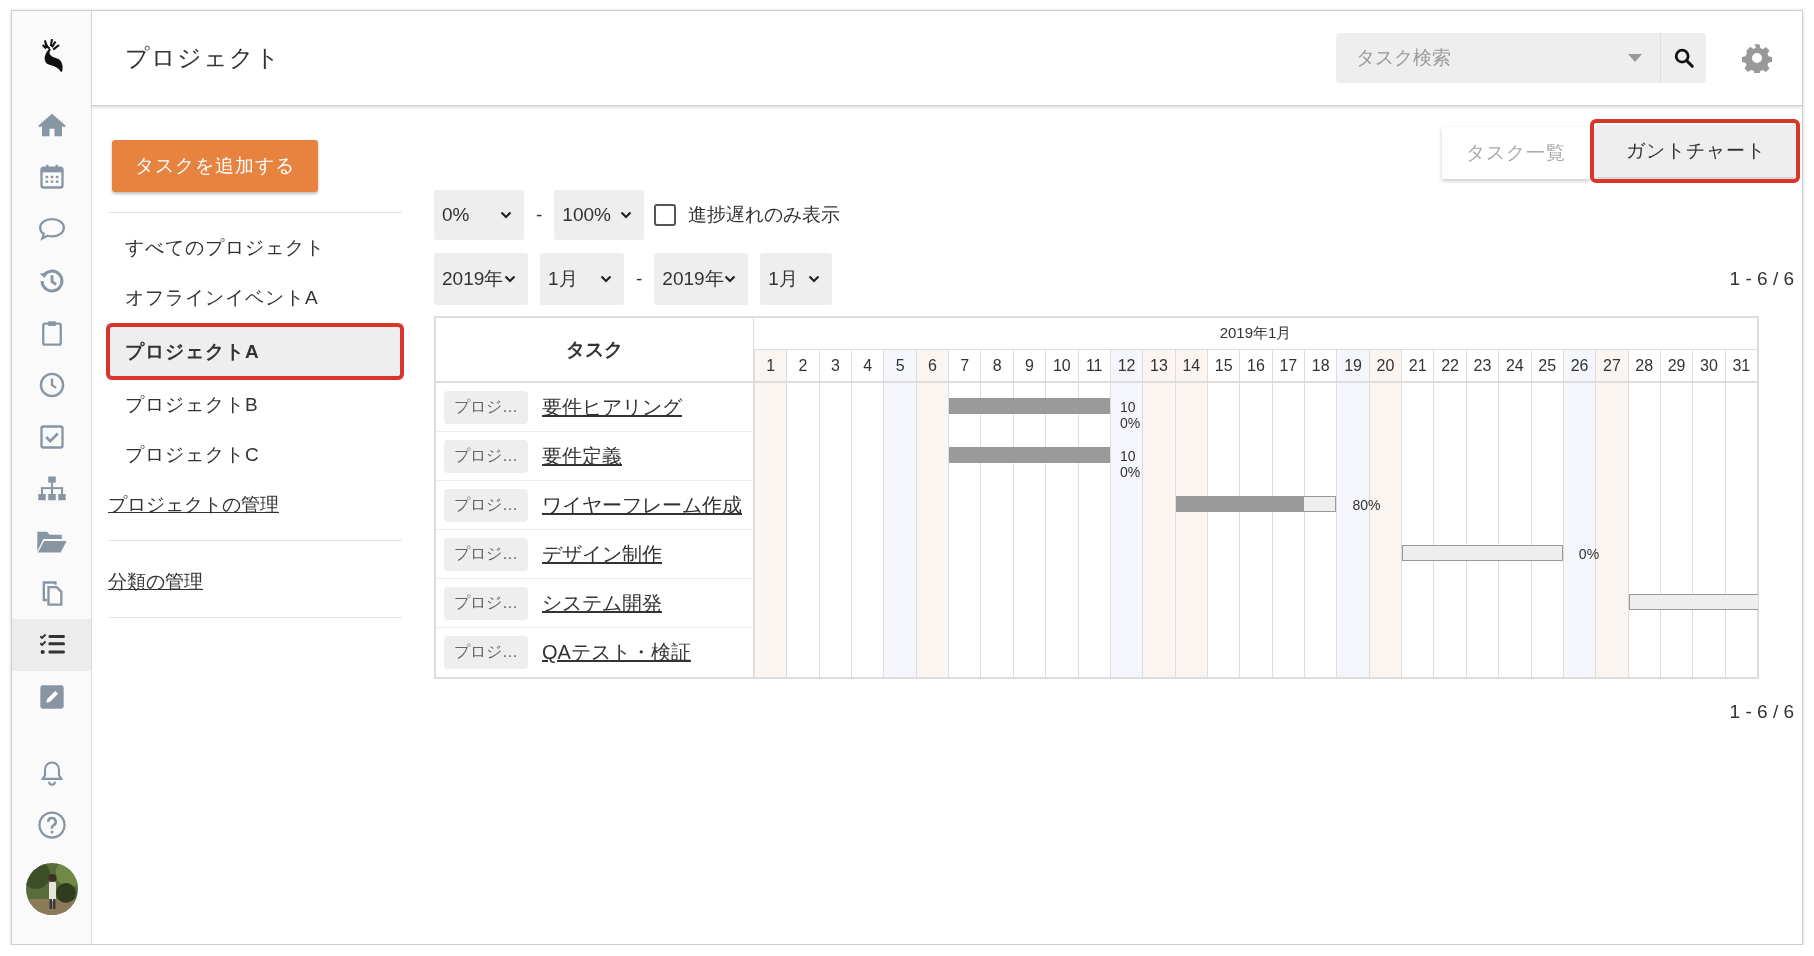  I want to click on day-header: 13, so click(1158, 366).